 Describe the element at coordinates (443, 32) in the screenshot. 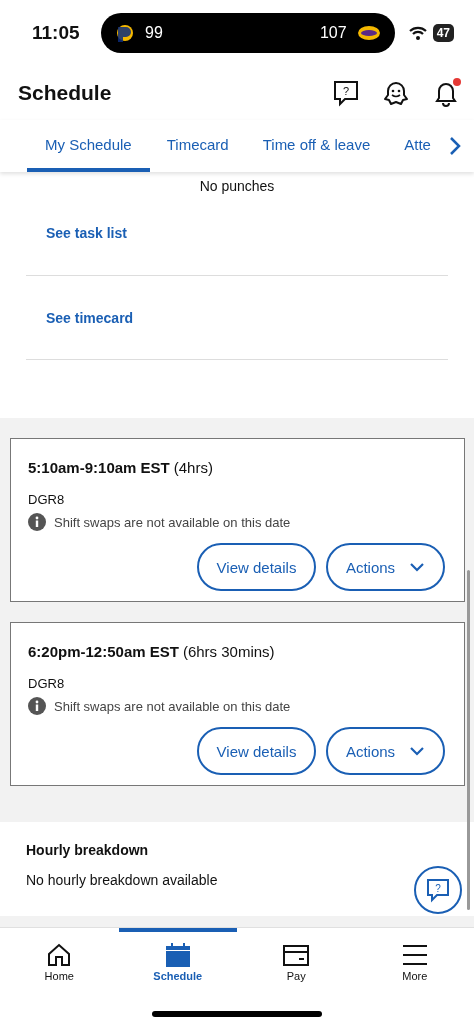

I see `battery-level: 47` at that location.